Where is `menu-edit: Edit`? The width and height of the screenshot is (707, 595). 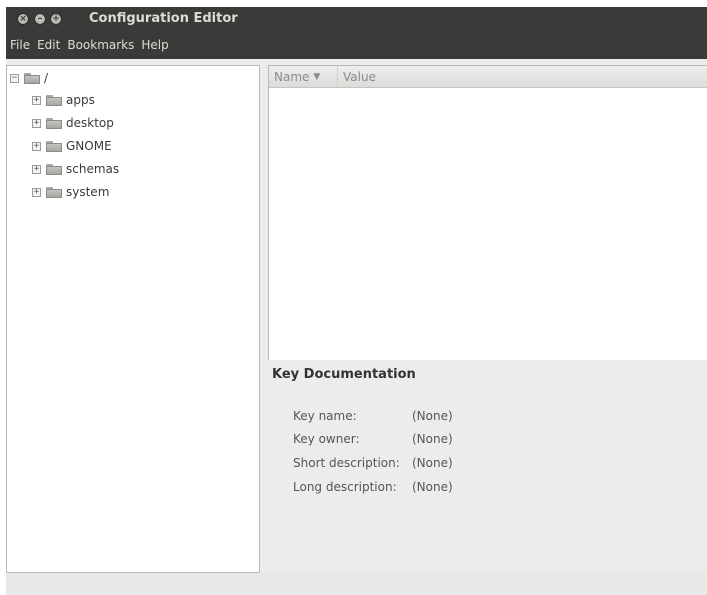
menu-edit: Edit is located at coordinates (48, 45).